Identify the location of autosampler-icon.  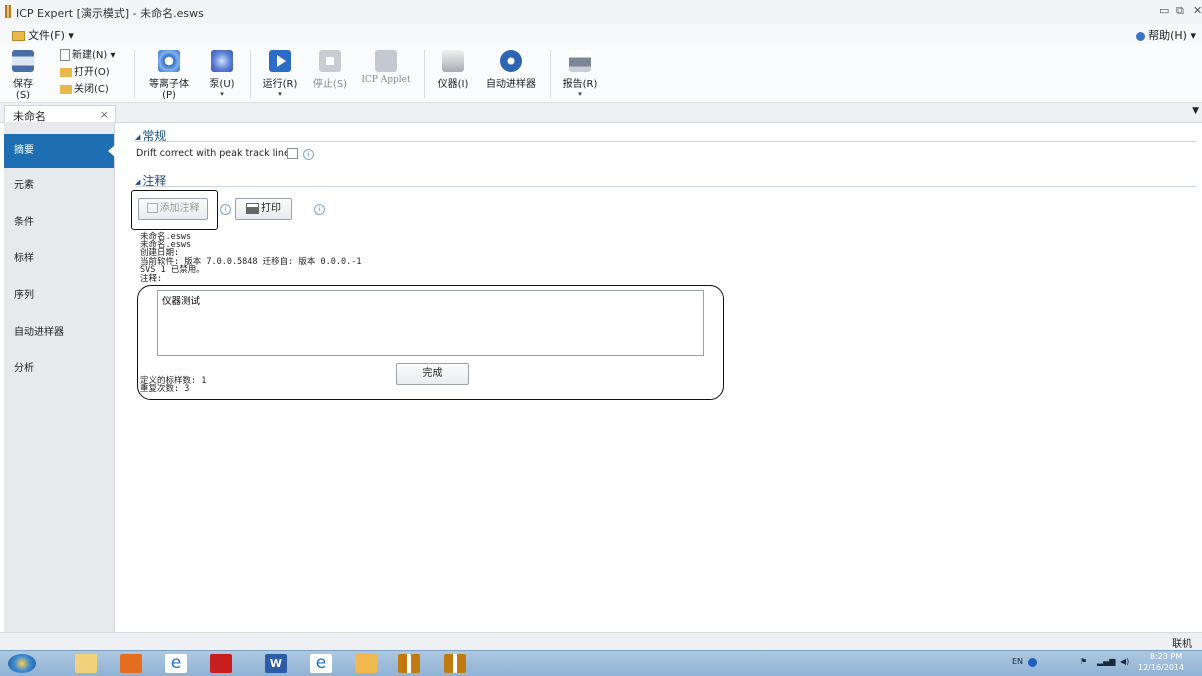
(511, 61).